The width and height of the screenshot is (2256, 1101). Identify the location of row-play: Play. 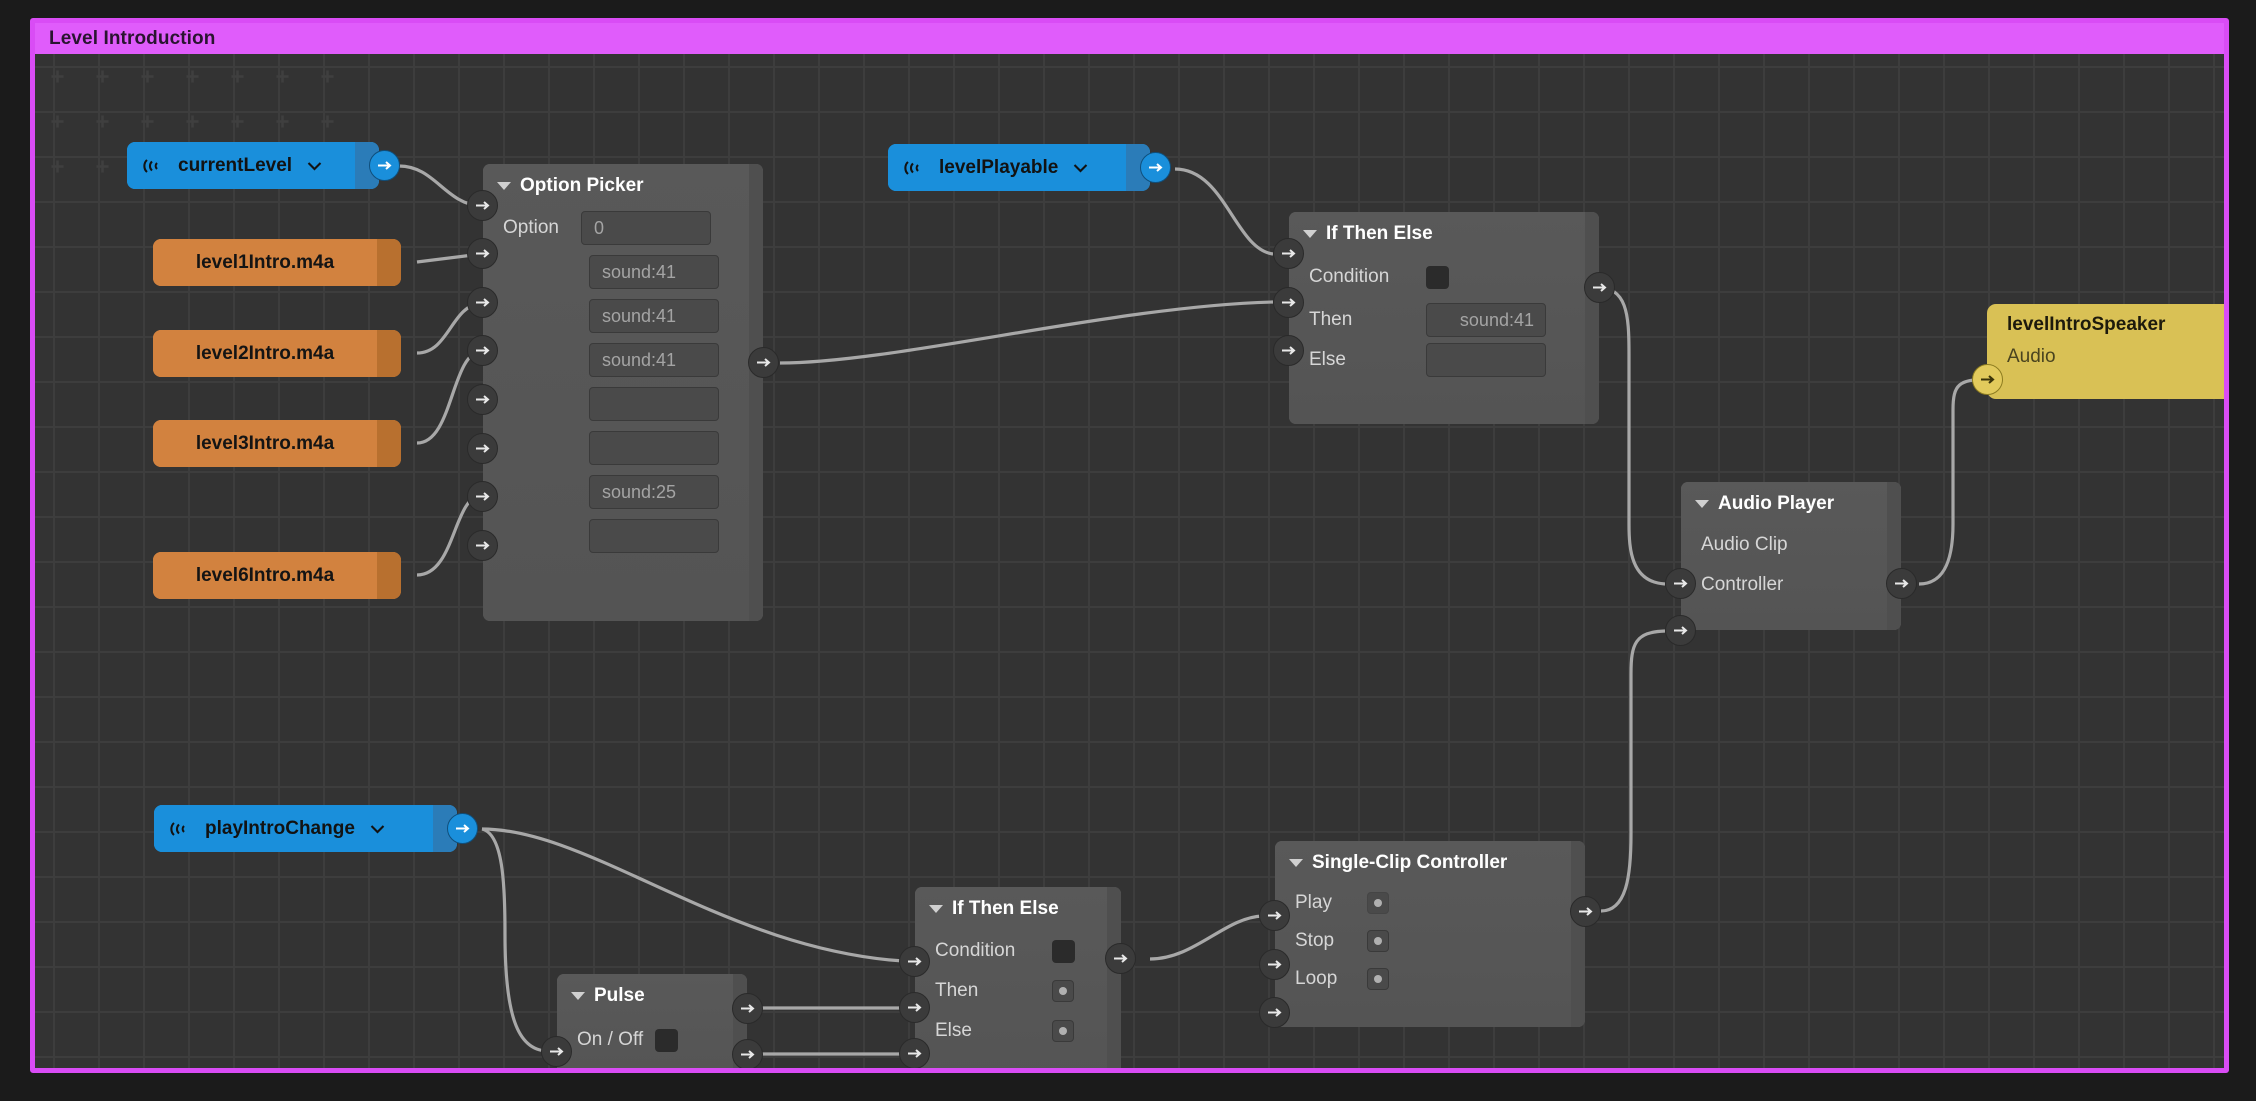
(1430, 903).